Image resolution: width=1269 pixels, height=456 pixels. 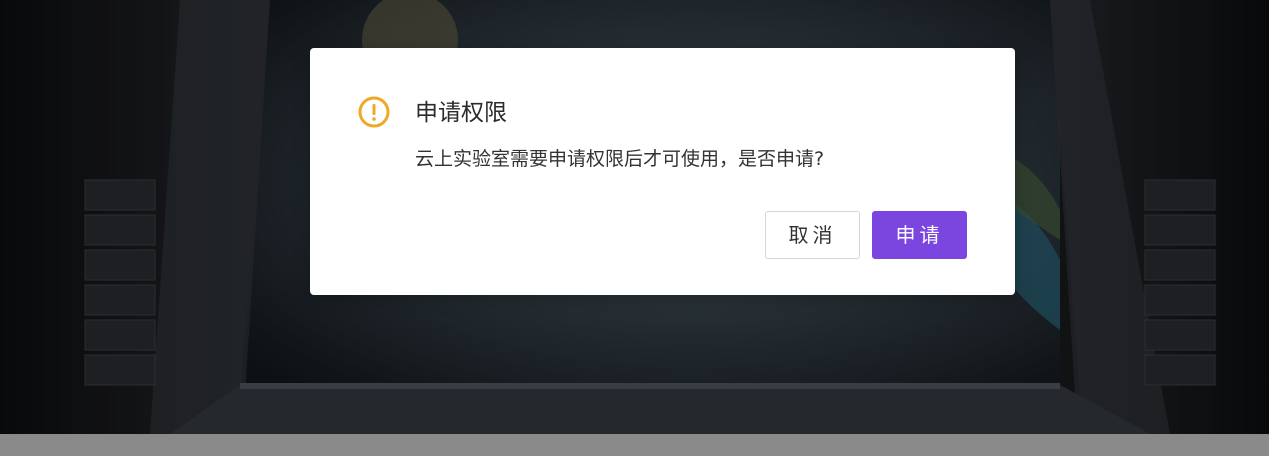 What do you see at coordinates (461, 113) in the screenshot?
I see `dialog-title: 申请权限` at bounding box center [461, 113].